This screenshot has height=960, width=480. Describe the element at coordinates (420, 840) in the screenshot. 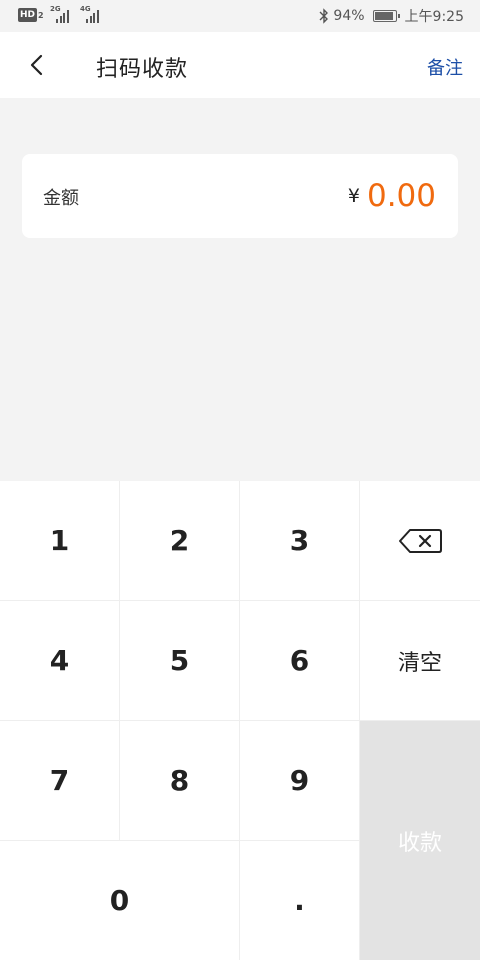

I see `collect-payment-button: 收款` at that location.